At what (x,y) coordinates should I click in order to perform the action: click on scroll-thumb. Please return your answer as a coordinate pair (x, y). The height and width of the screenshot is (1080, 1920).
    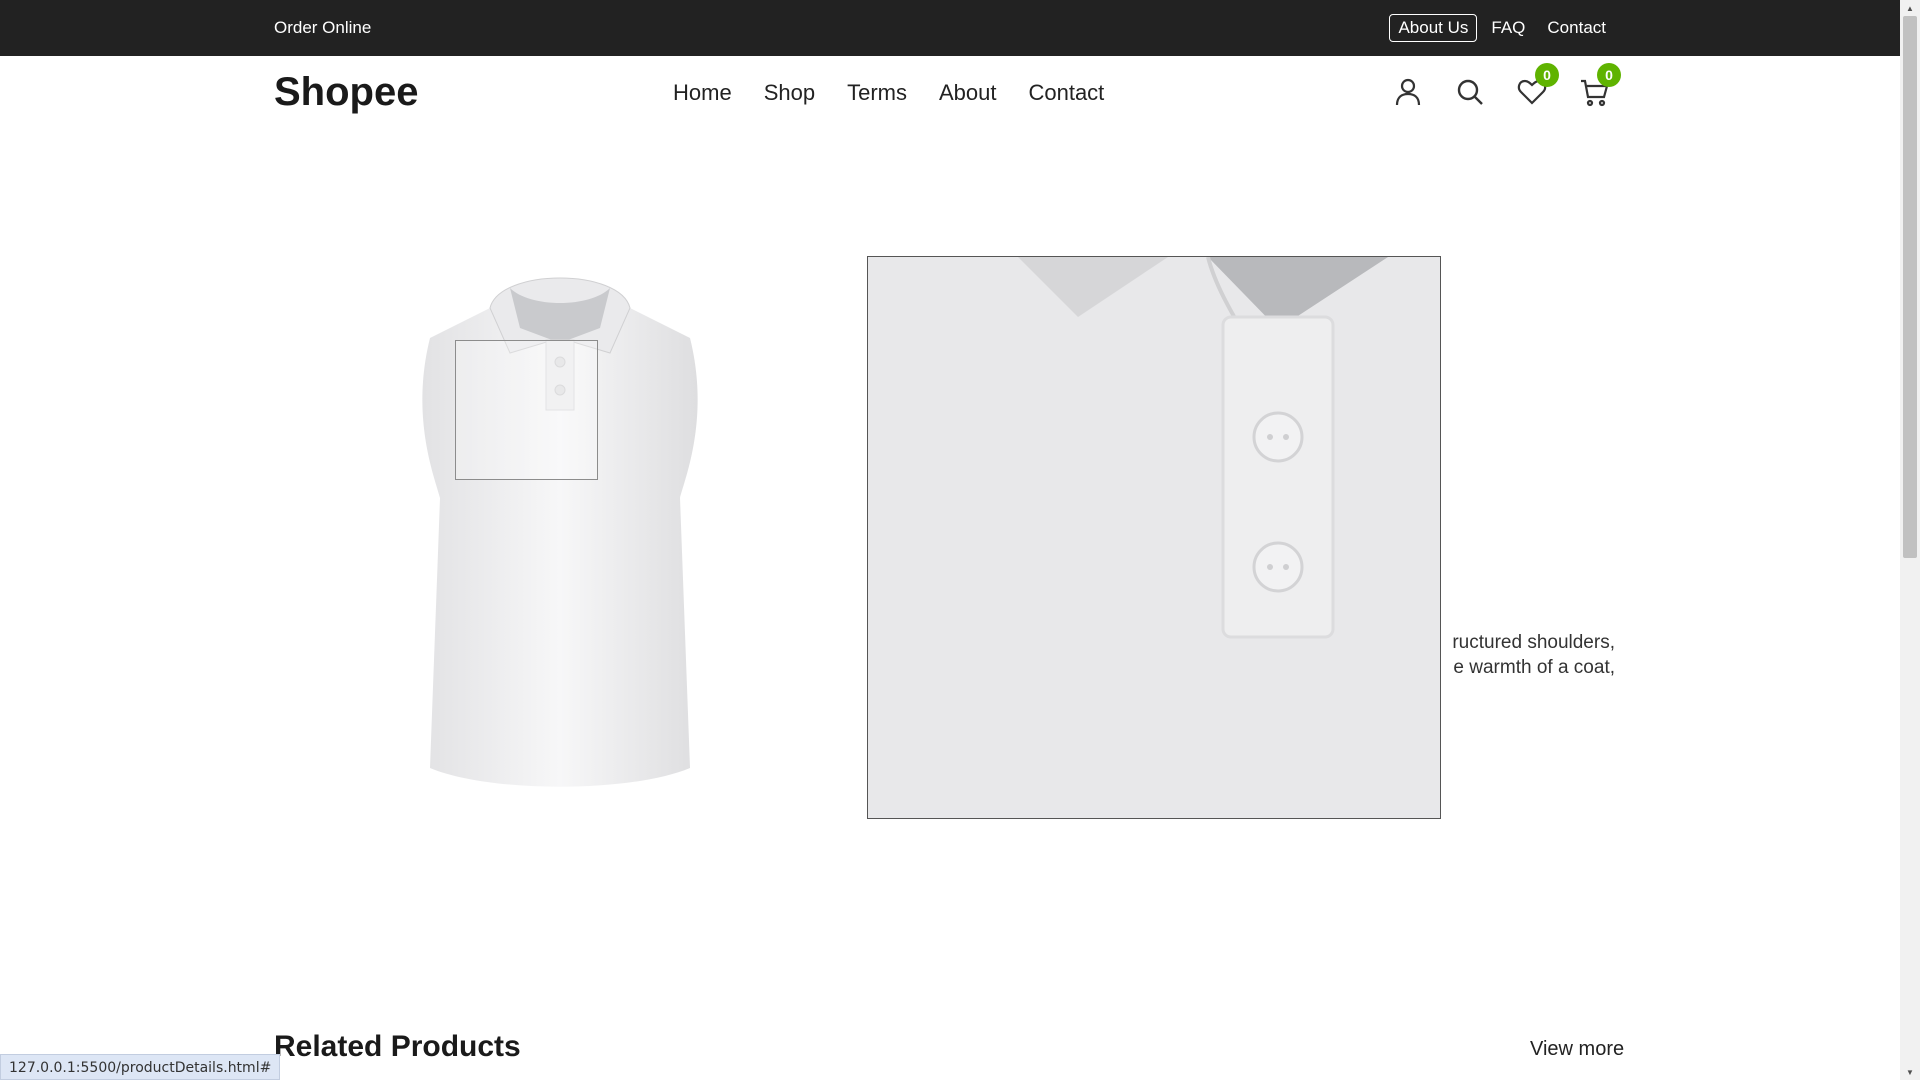
    Looking at the image, I should click on (1910, 287).